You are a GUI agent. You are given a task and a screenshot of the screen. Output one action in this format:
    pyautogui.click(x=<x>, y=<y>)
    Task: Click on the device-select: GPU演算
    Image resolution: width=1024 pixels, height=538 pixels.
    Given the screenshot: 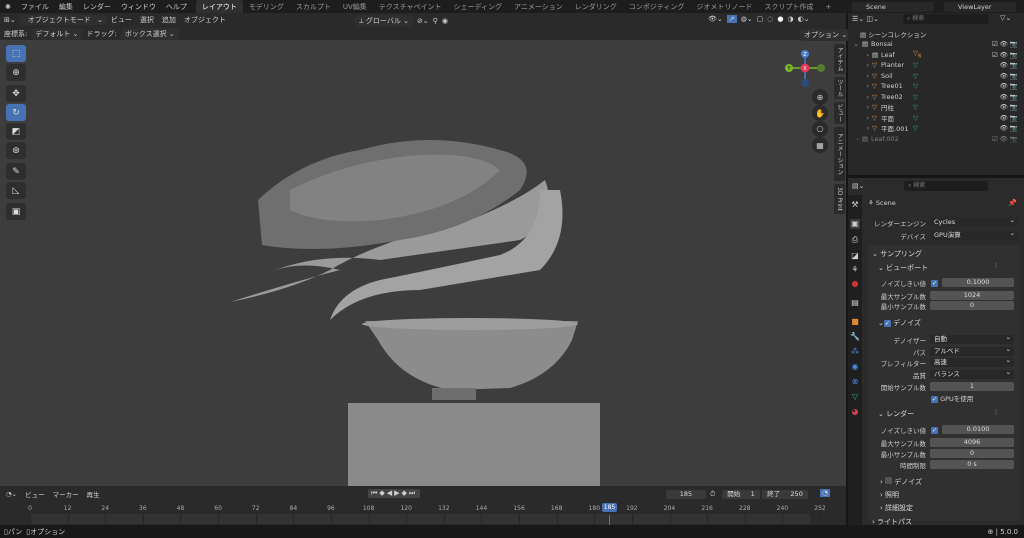 What is the action you would take?
    pyautogui.click(x=974, y=234)
    